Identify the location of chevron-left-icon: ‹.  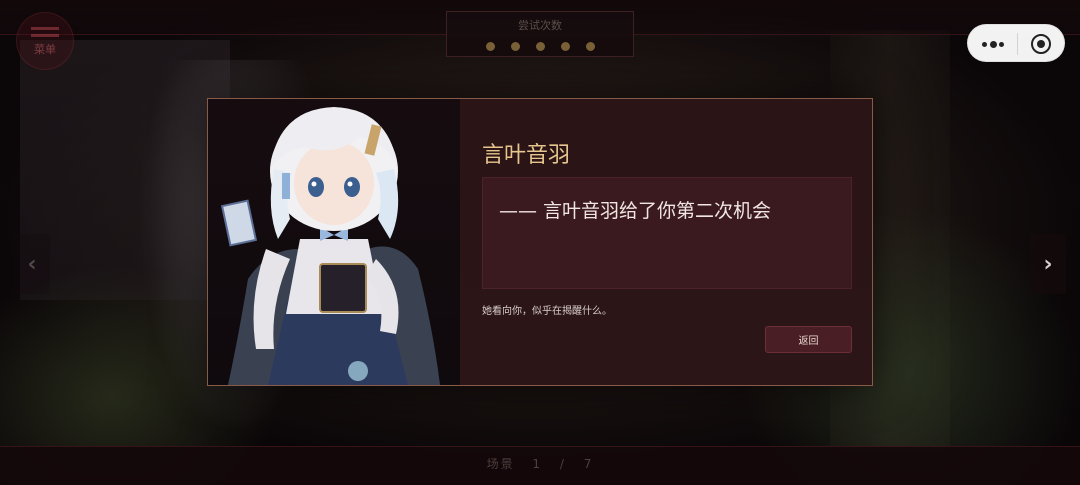
(32, 264).